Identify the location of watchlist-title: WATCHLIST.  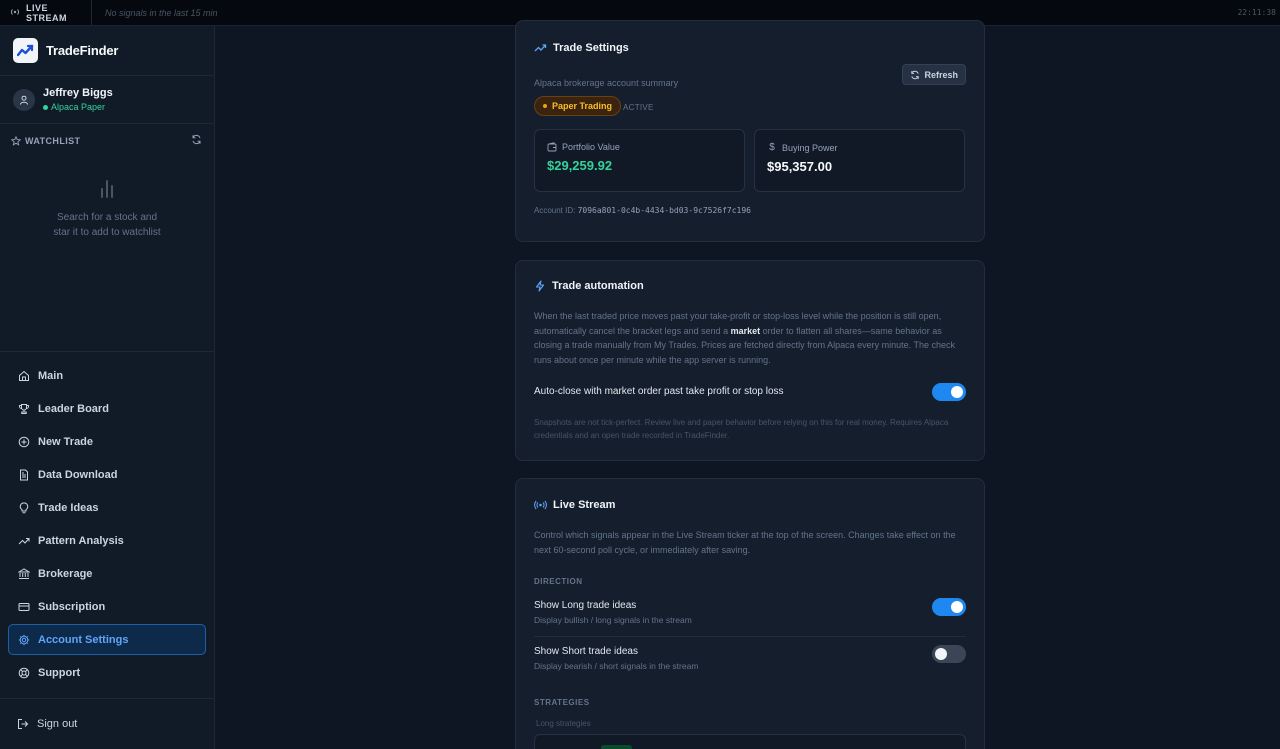
(45, 141).